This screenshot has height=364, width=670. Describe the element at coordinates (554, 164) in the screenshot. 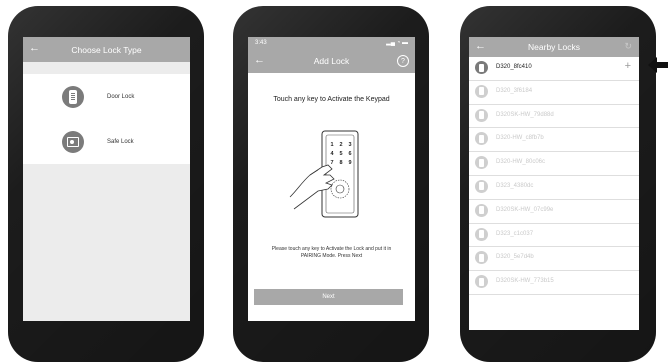

I see `list-item: D320-HW_80c06c` at that location.